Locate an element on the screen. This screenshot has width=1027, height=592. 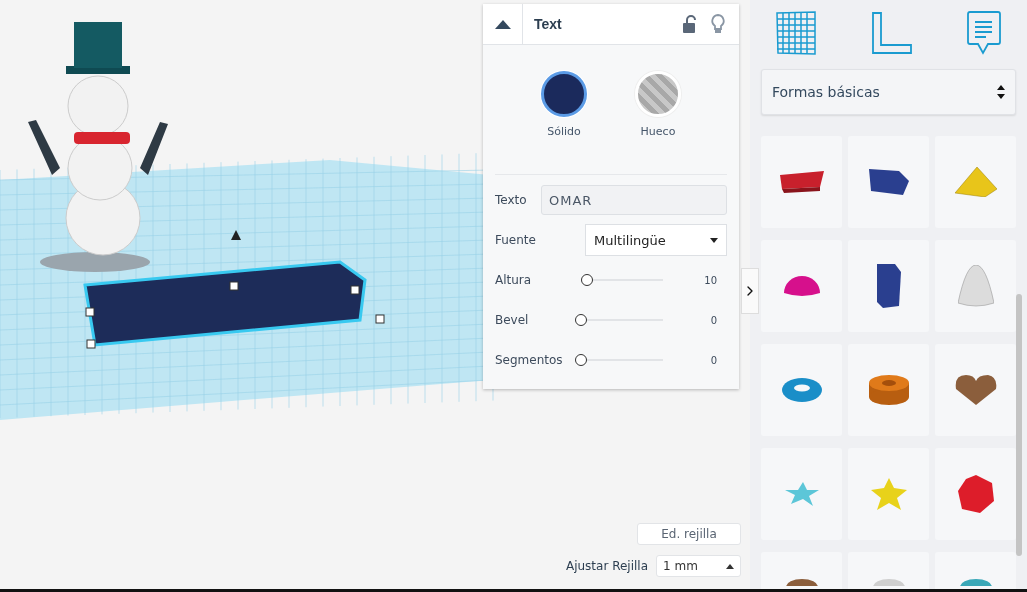
hole-option: Hueco is located at coordinates (658, 104).